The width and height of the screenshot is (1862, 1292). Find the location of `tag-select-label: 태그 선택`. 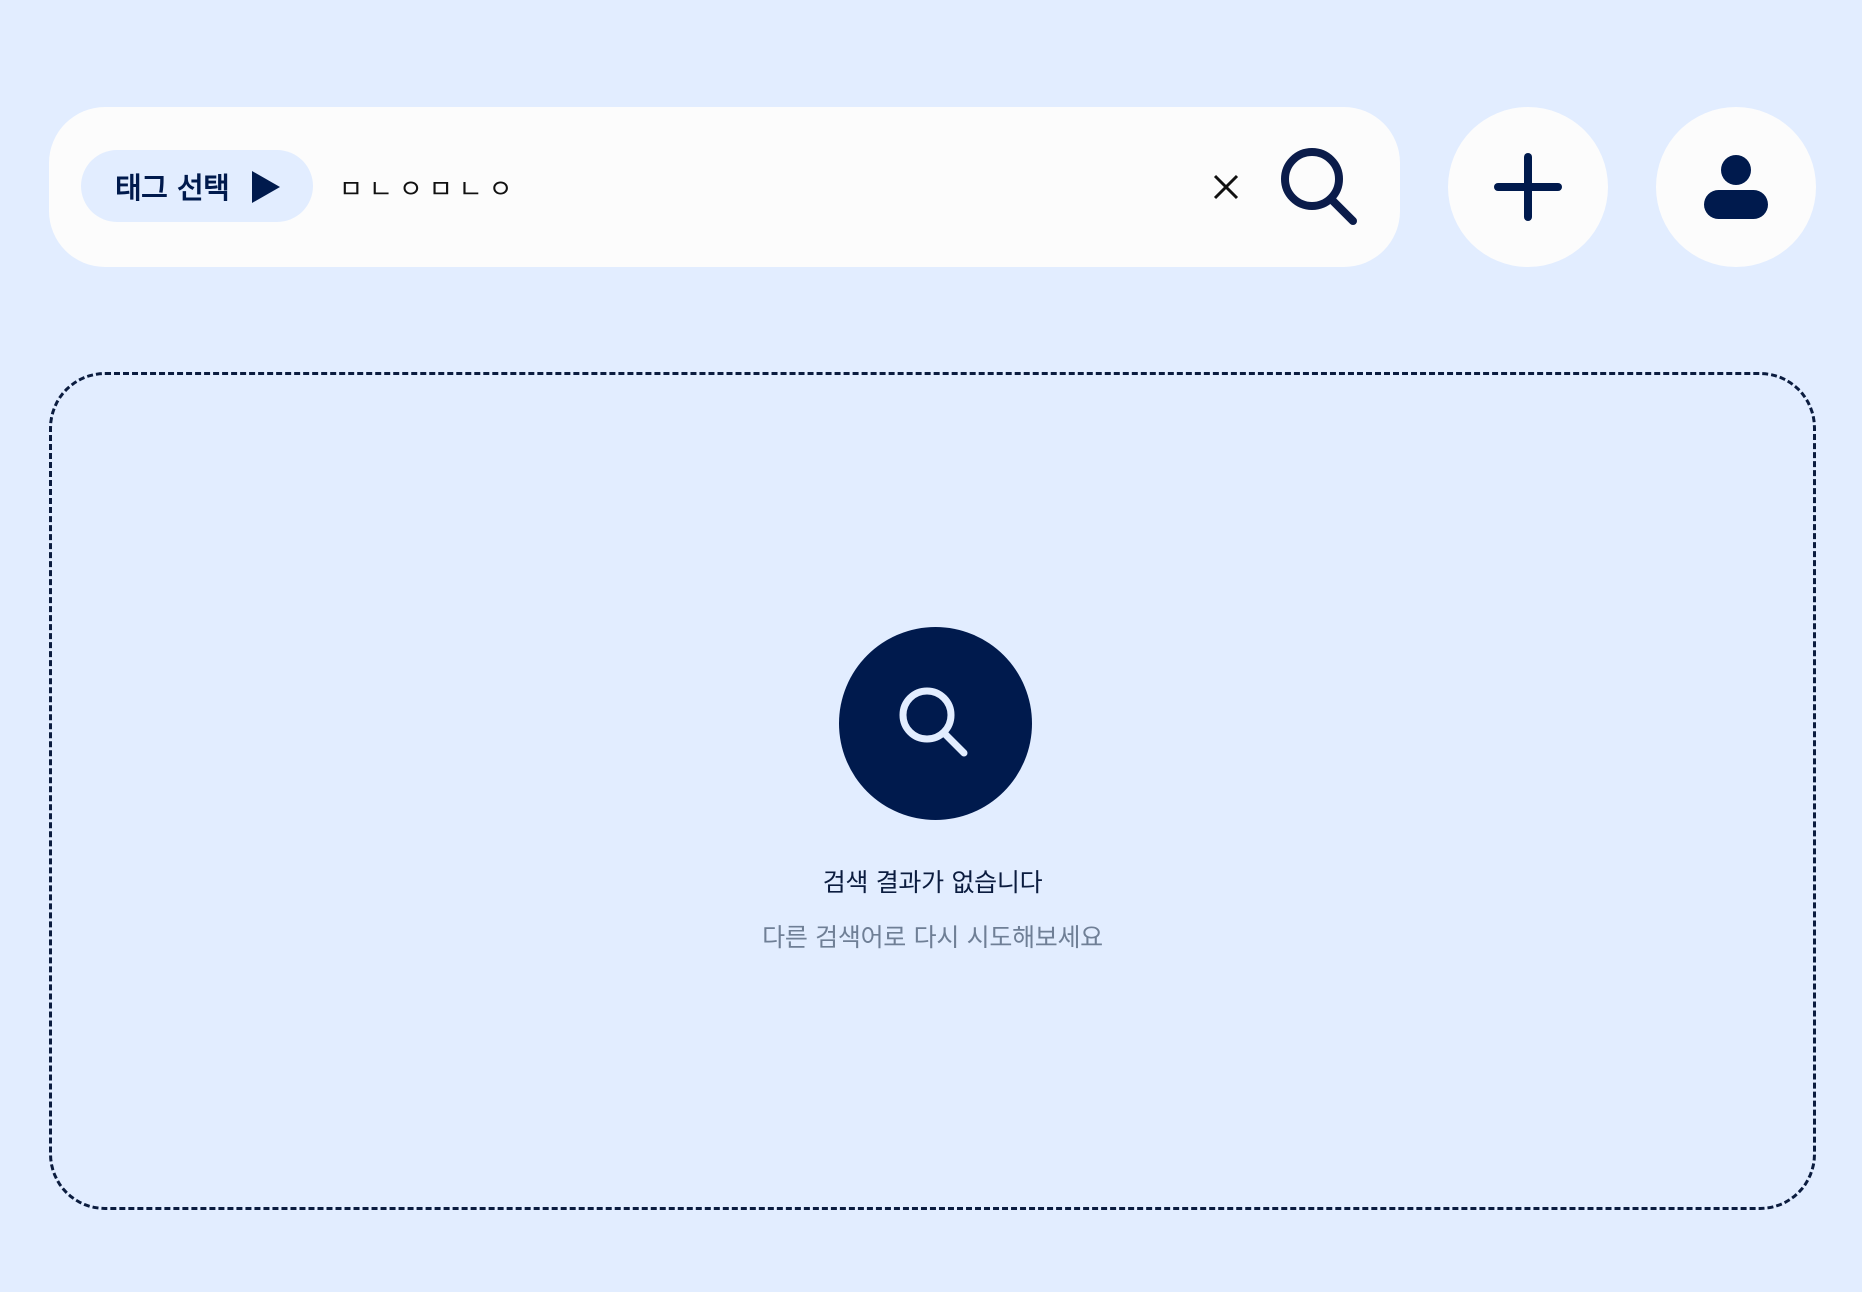

tag-select-label: 태그 선택 is located at coordinates (172, 188).